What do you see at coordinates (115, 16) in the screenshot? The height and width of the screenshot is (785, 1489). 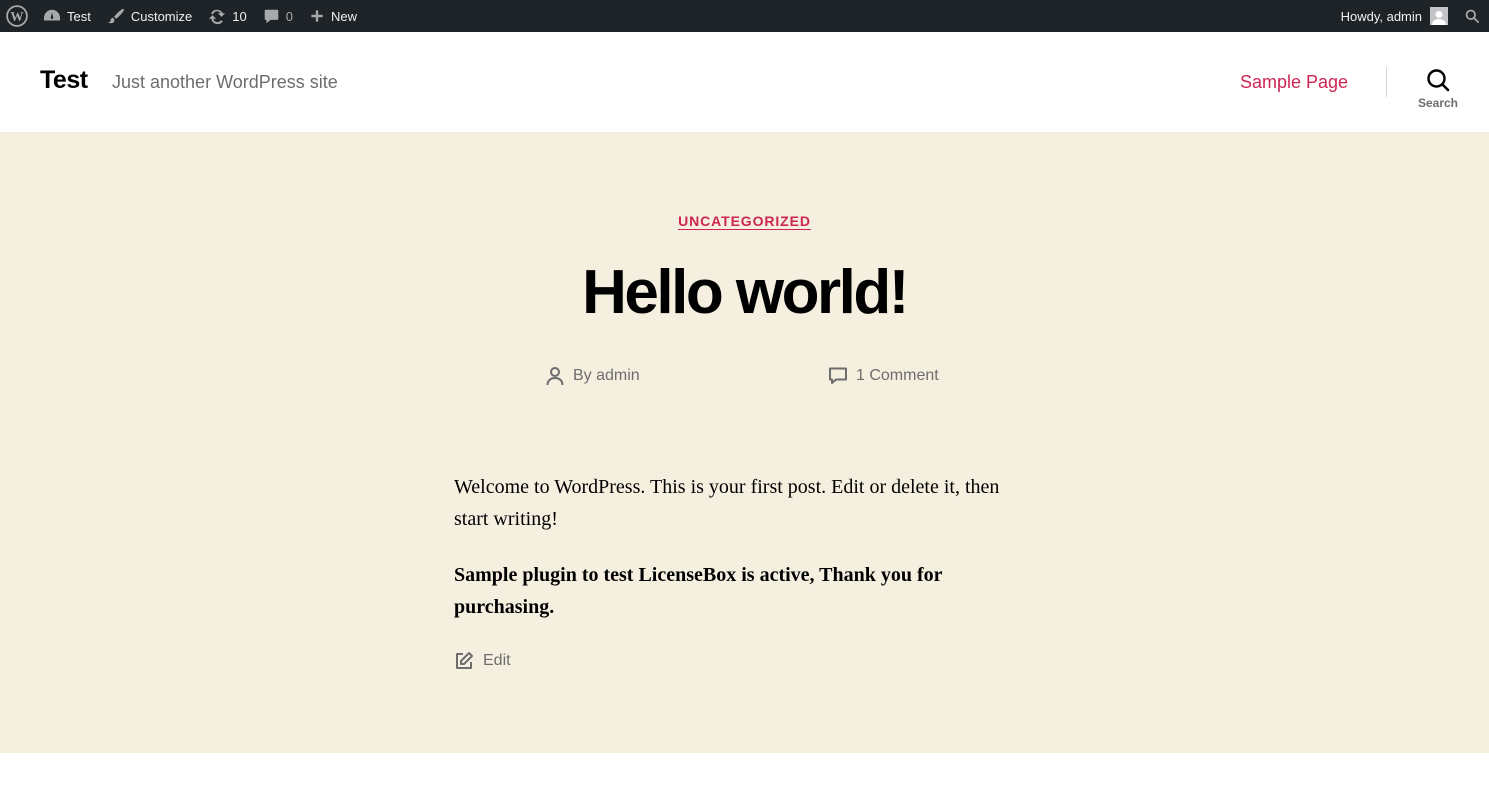 I see `paintbrush-icon` at bounding box center [115, 16].